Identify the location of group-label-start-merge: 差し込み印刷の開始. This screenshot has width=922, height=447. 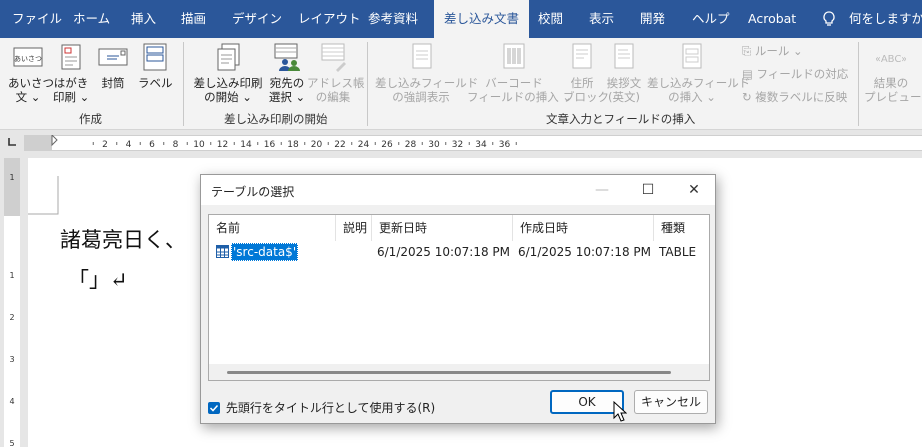
(276, 119).